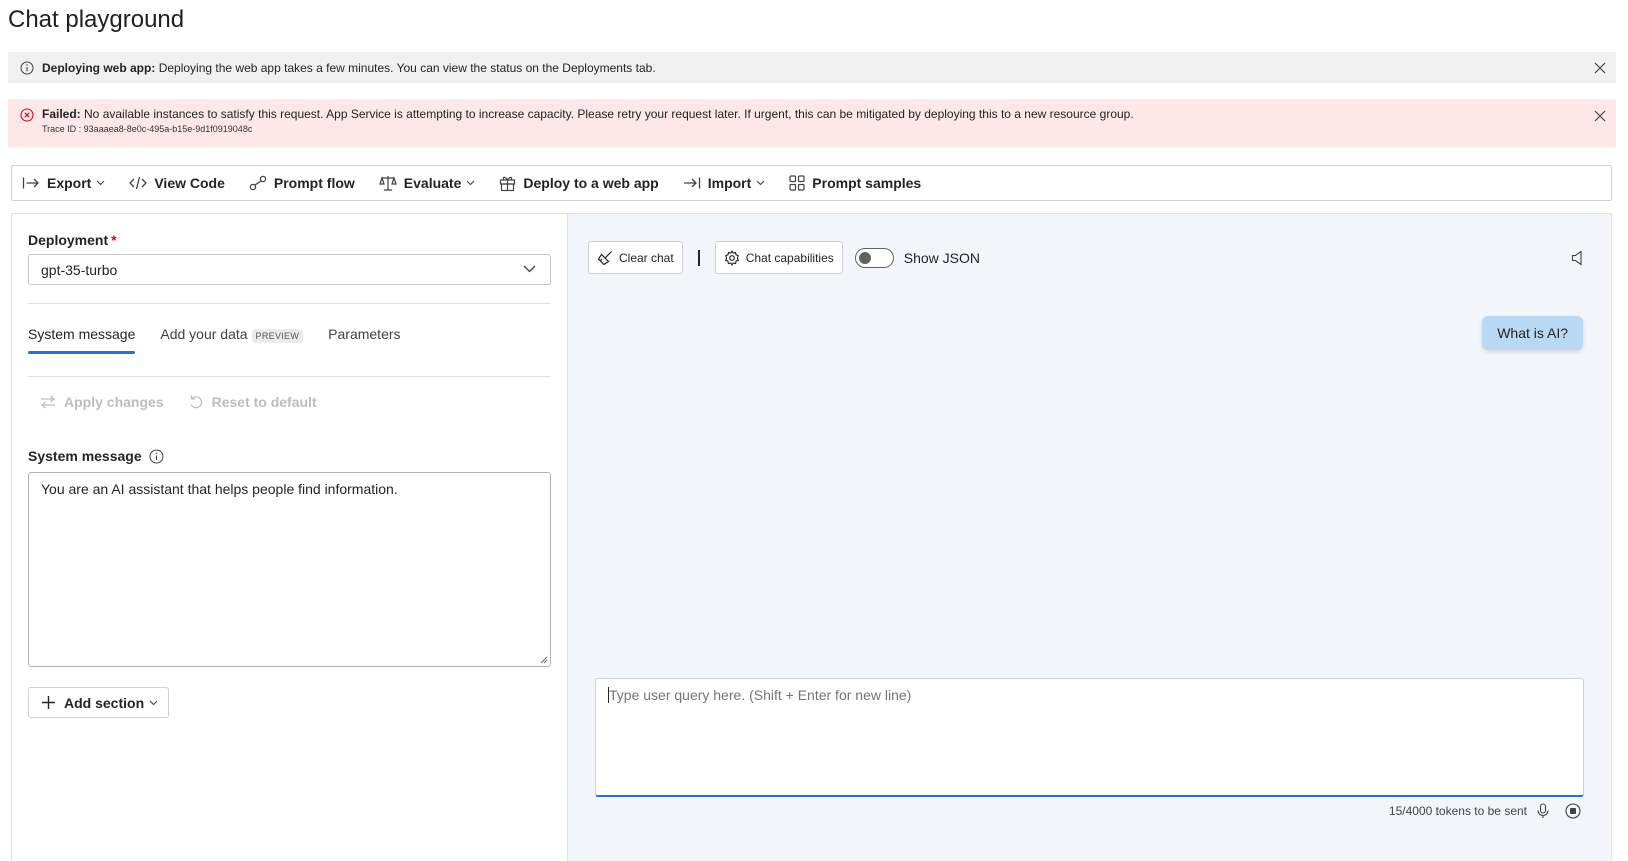 Image resolution: width=1628 pixels, height=861 pixels. What do you see at coordinates (387, 183) in the screenshot?
I see `scale-icon` at bounding box center [387, 183].